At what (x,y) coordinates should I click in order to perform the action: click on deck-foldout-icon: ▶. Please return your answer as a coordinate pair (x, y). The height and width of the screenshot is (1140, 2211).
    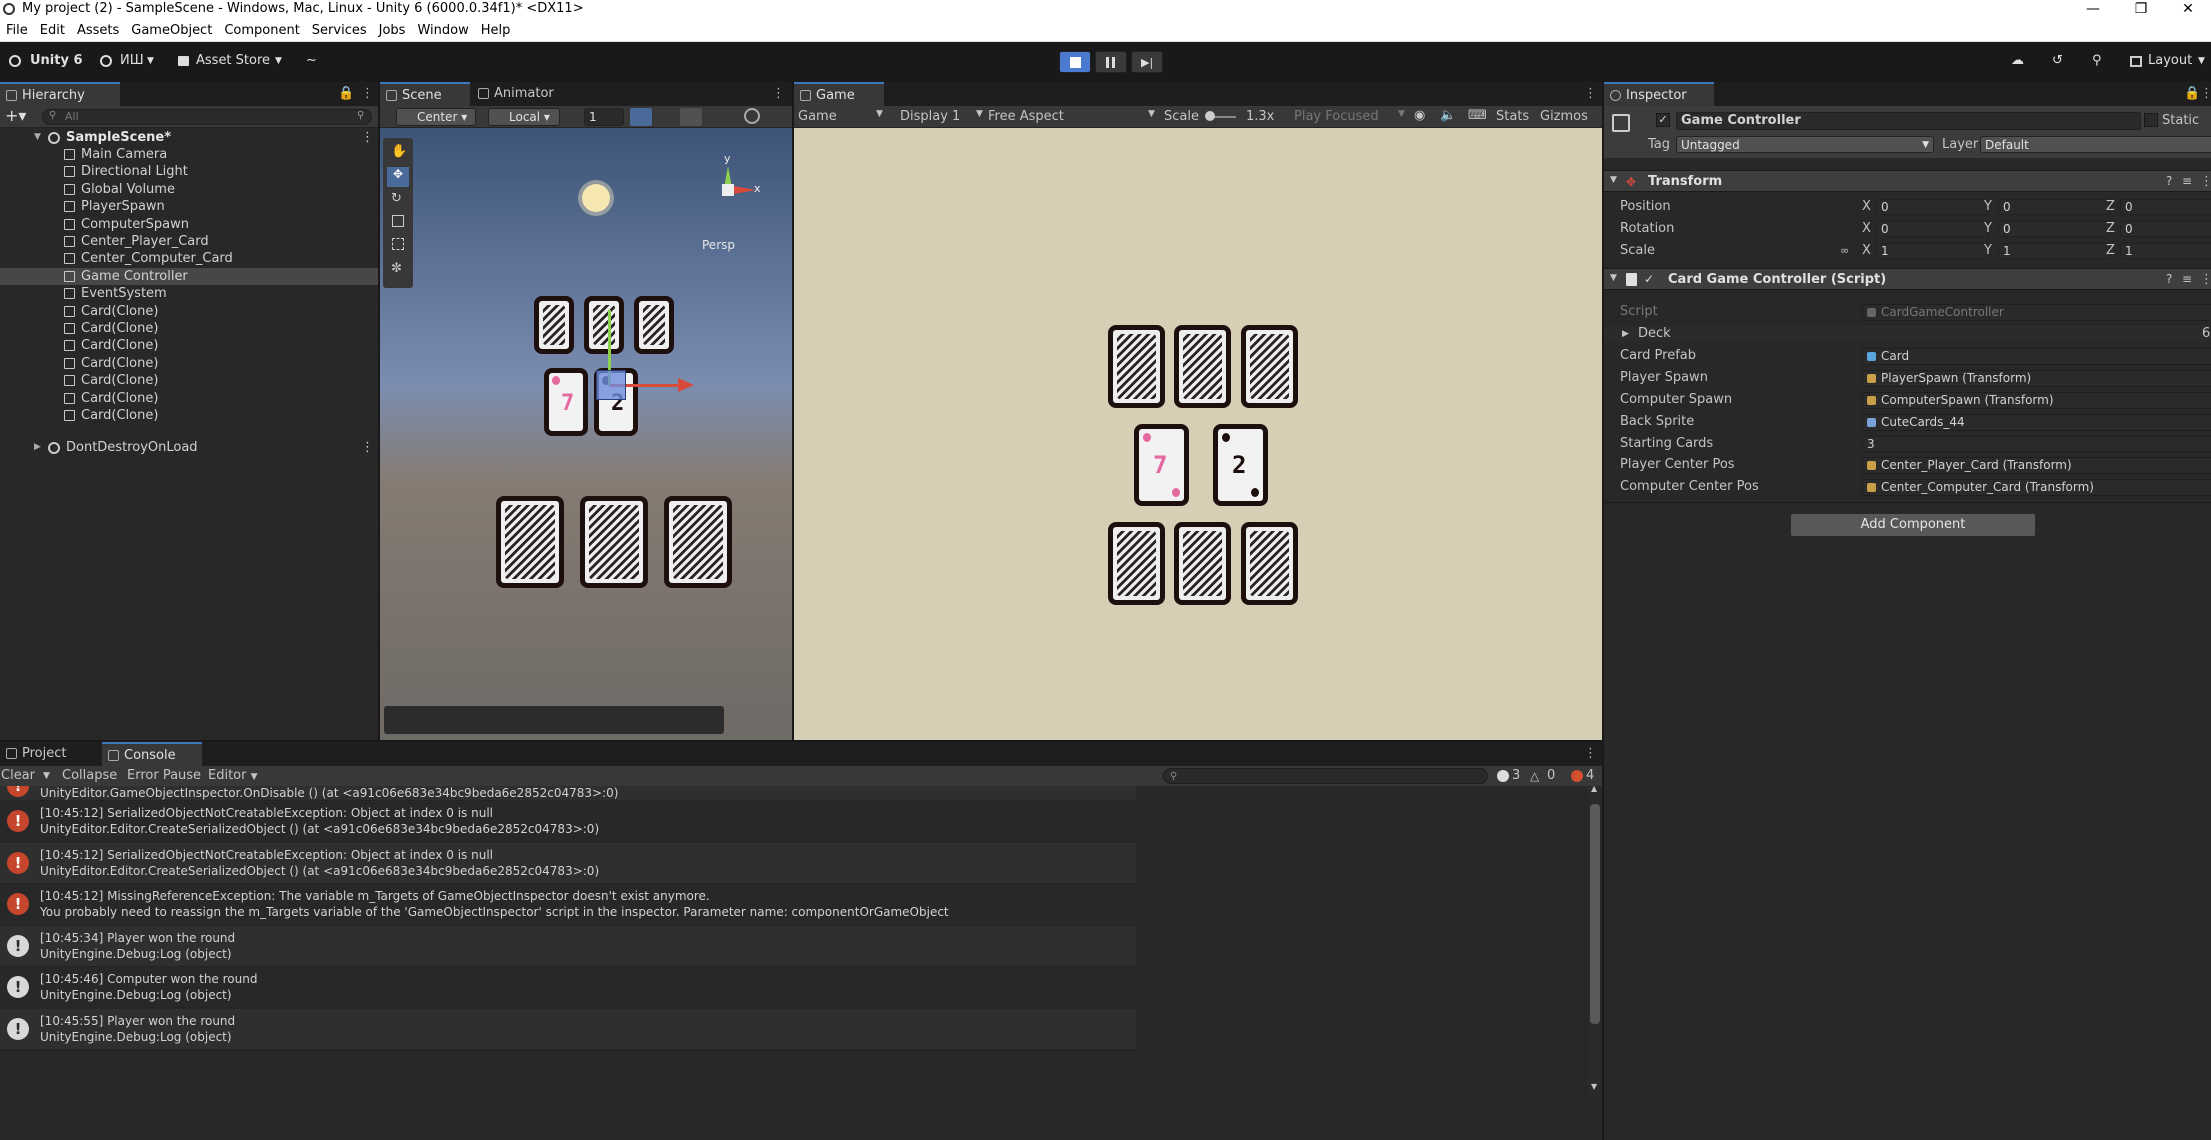
    Looking at the image, I should click on (1625, 334).